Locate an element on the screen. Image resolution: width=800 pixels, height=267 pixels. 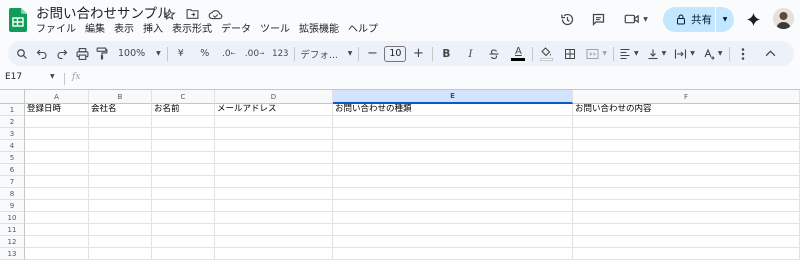
cell-a5 is located at coordinates (57, 158).